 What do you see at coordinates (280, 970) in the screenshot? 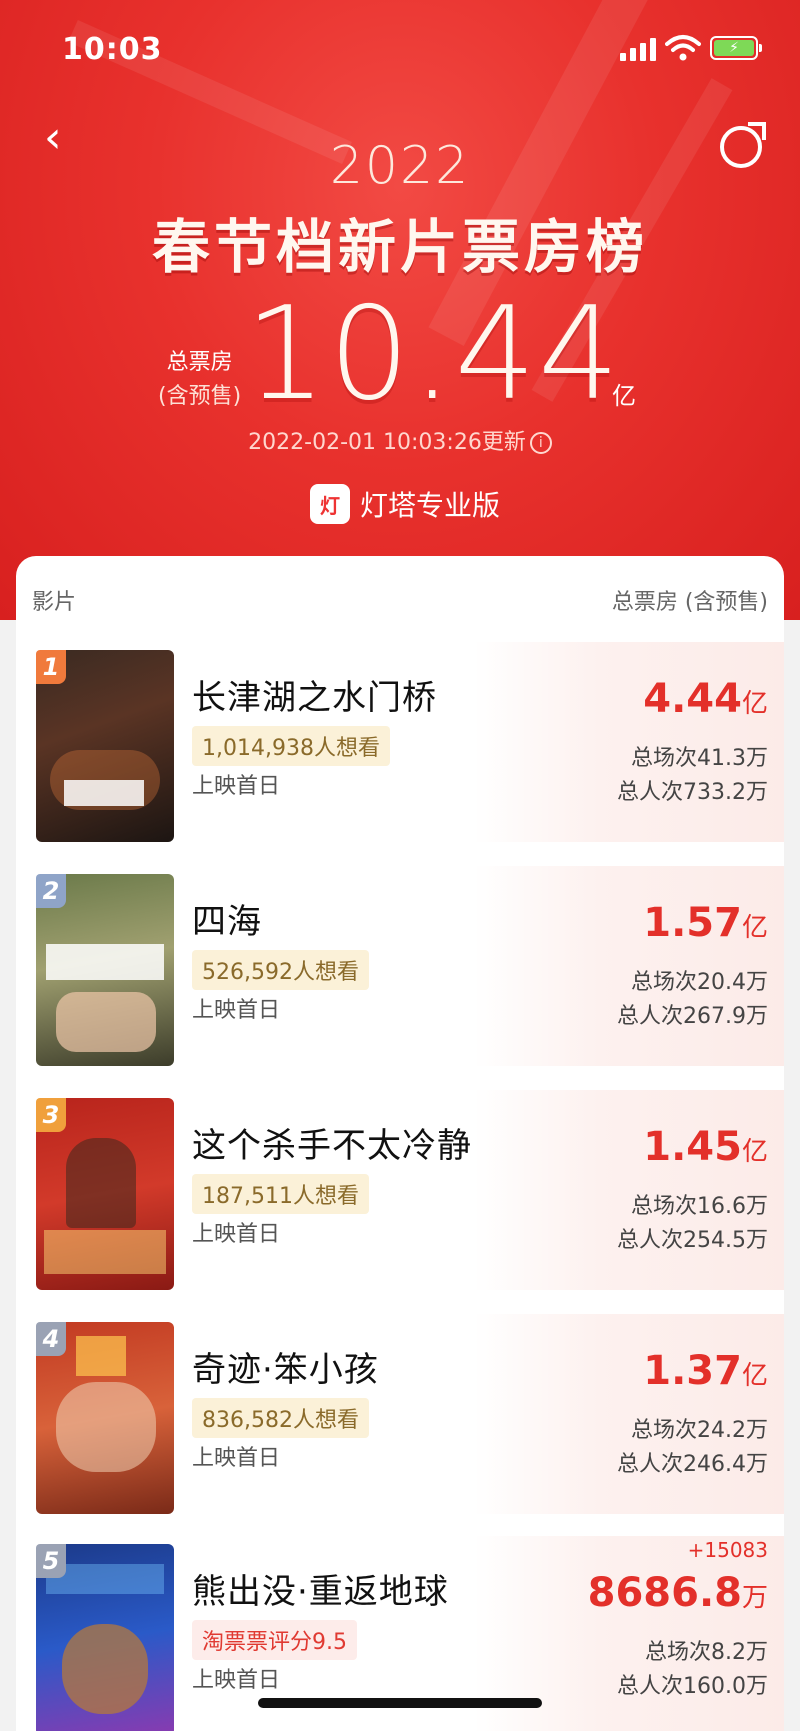
I see `want-count-badge: 526,592人想看` at bounding box center [280, 970].